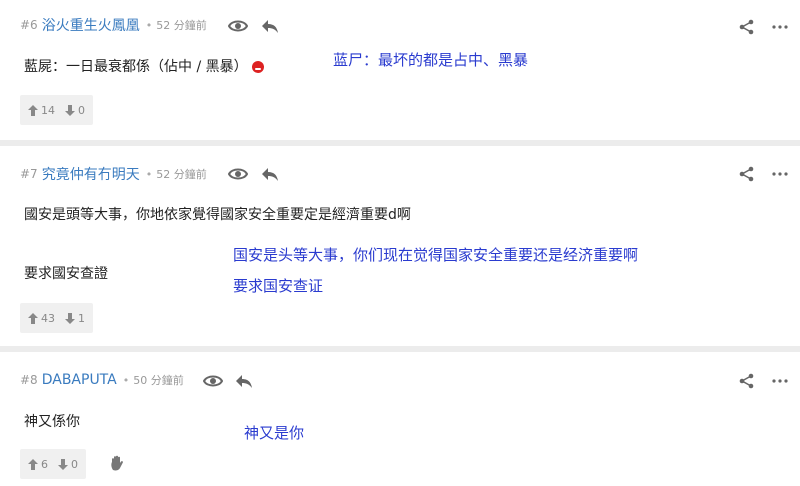 This screenshot has height=486, width=800. I want to click on comment-line: 藍屍：一日最衰都係（佔中 / 黑暴）, so click(136, 67).